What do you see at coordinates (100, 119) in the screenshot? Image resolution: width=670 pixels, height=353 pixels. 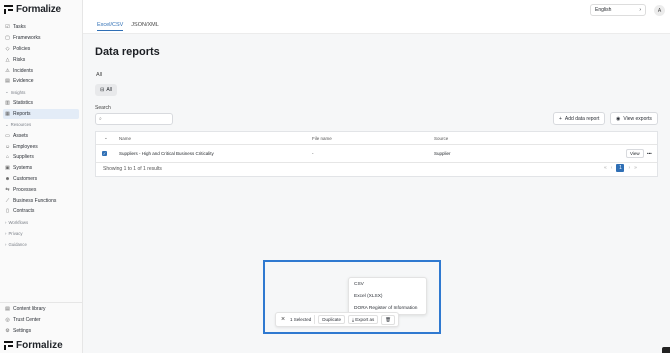 I see `search-icon: ⌕` at bounding box center [100, 119].